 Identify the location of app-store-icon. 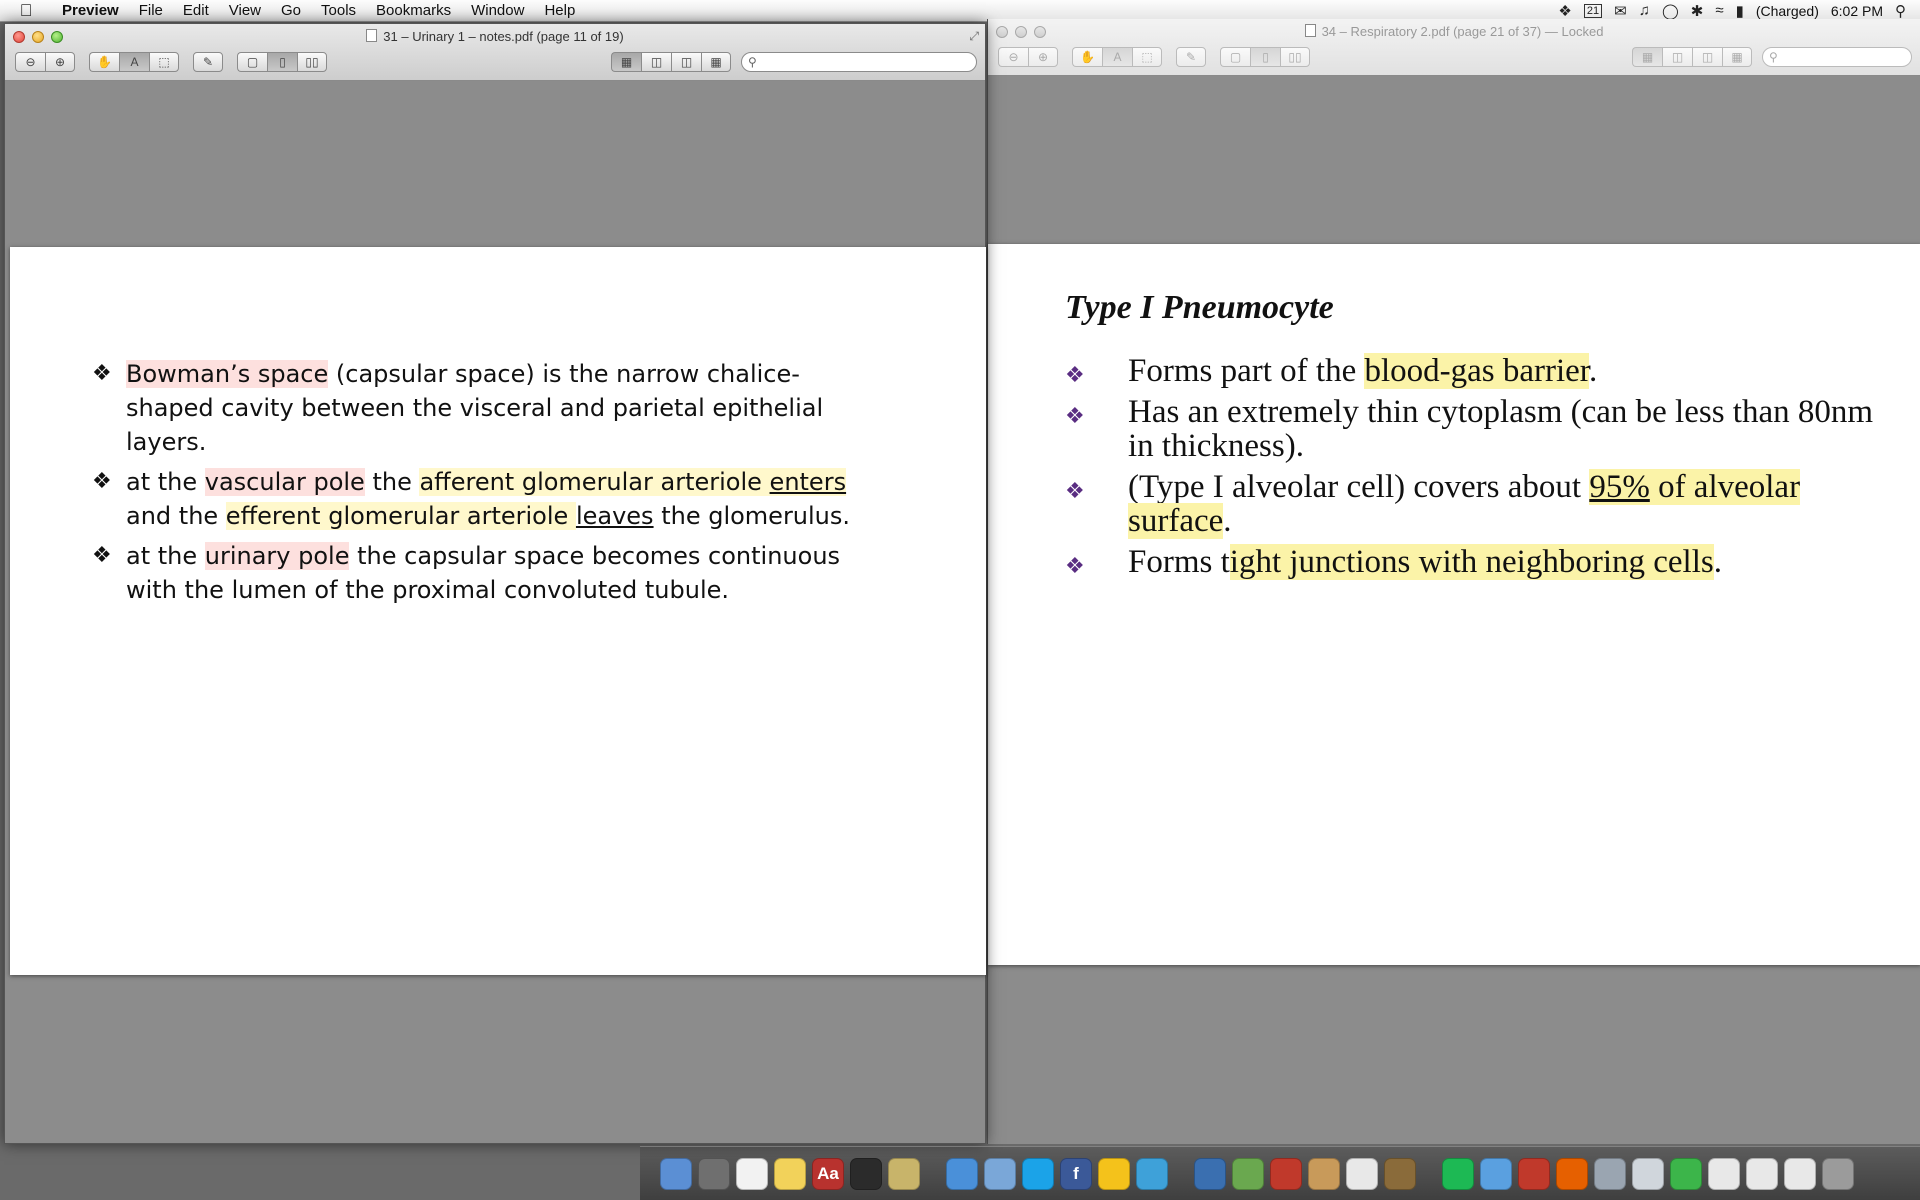
(1210, 1173).